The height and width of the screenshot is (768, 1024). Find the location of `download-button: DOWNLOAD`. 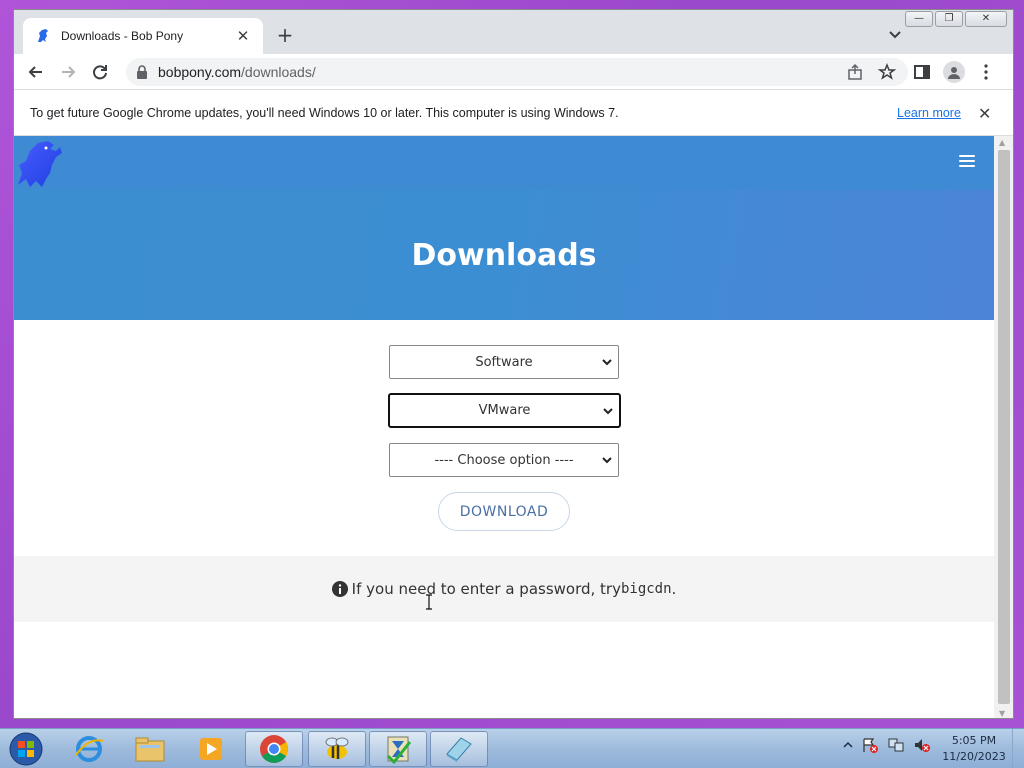

download-button: DOWNLOAD is located at coordinates (504, 511).